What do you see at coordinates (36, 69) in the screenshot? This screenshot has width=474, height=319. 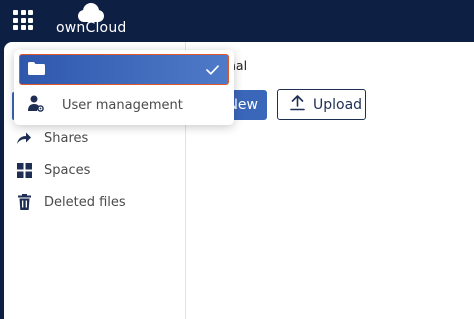 I see `folder-icon` at bounding box center [36, 69].